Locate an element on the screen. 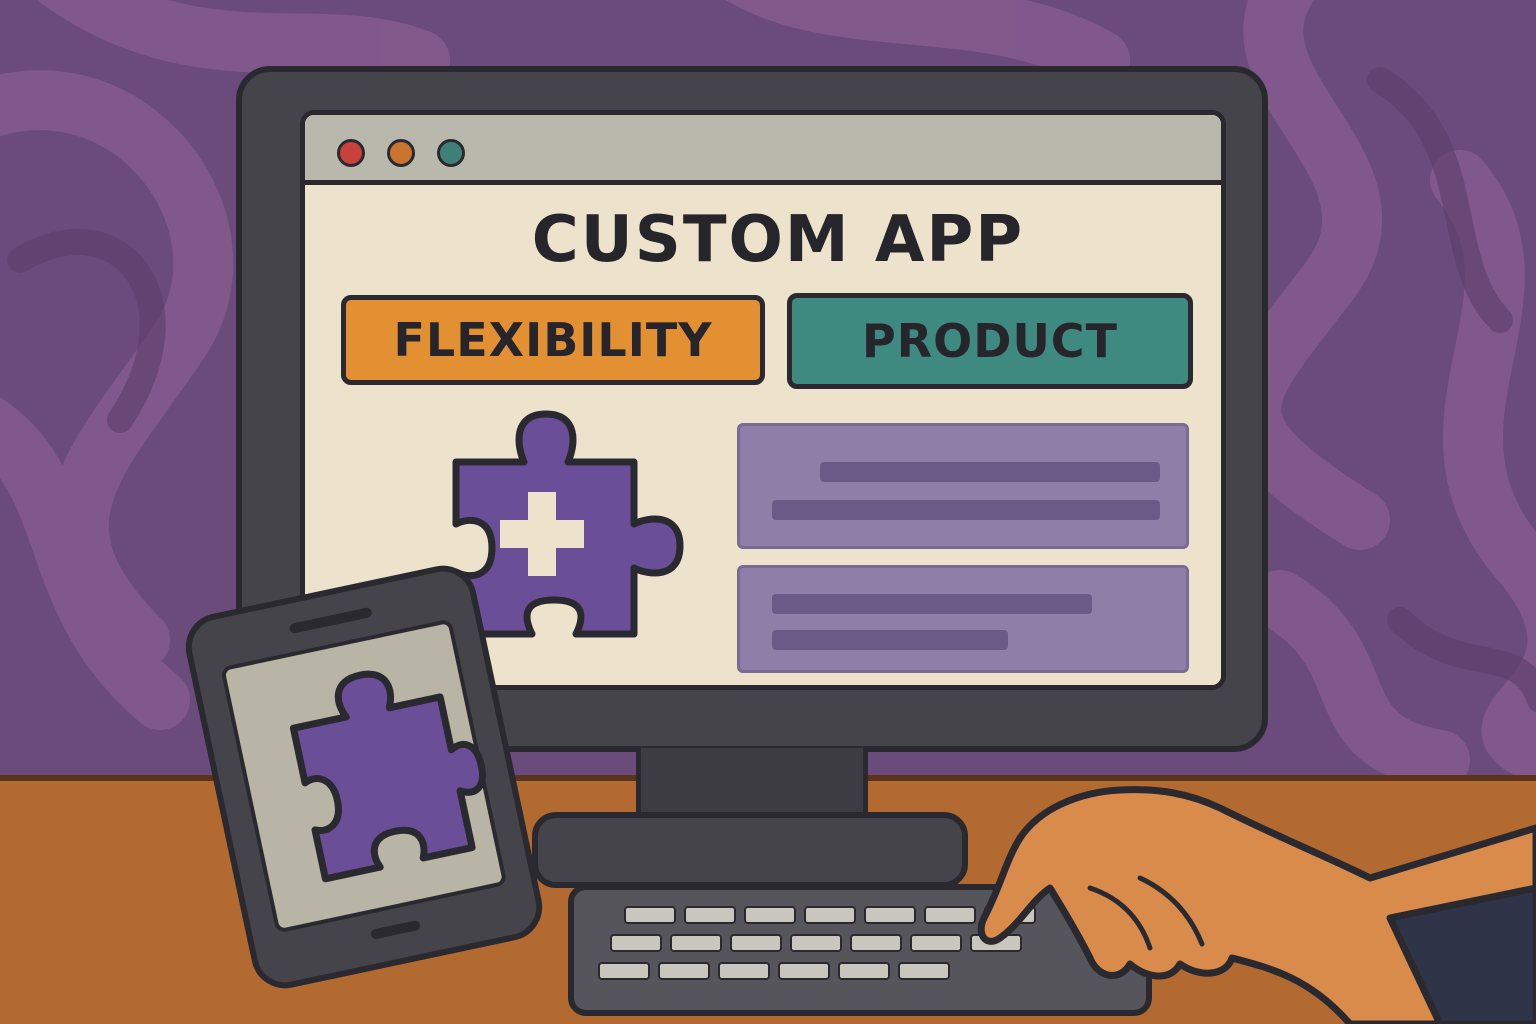 This screenshot has height=1024, width=1536. product-button: PRODUCT is located at coordinates (990, 341).